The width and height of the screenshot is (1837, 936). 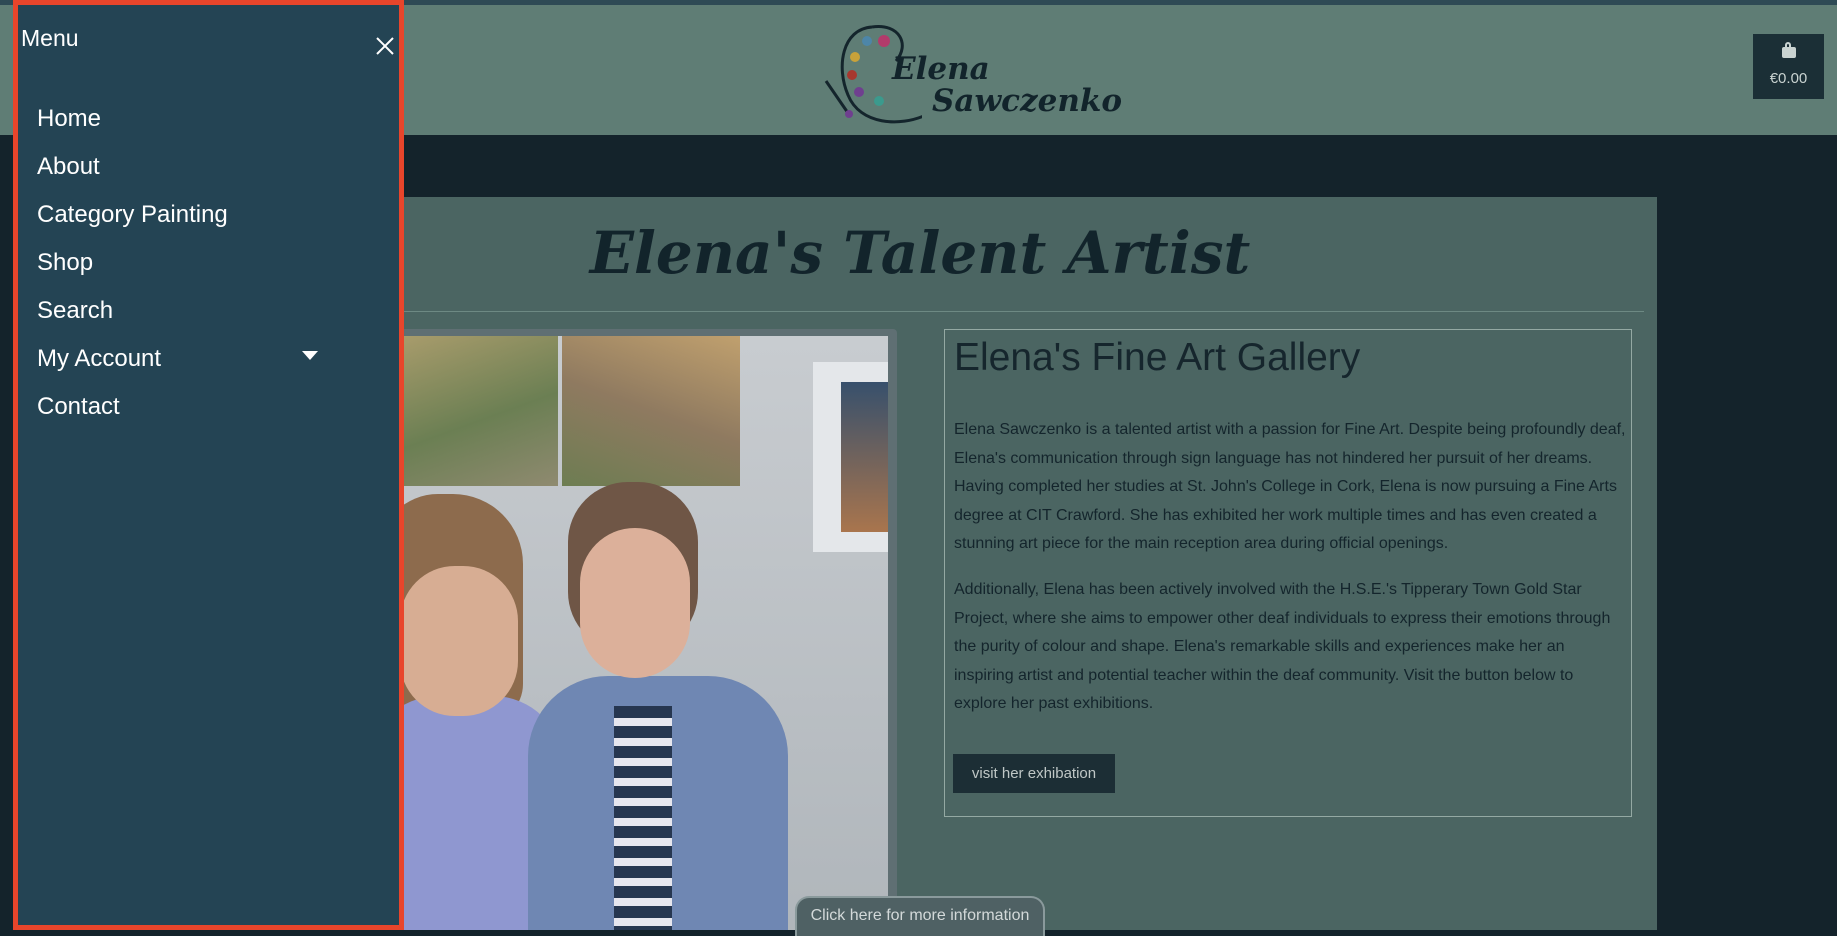 I want to click on menu-item-contact: Contact, so click(x=78, y=407).